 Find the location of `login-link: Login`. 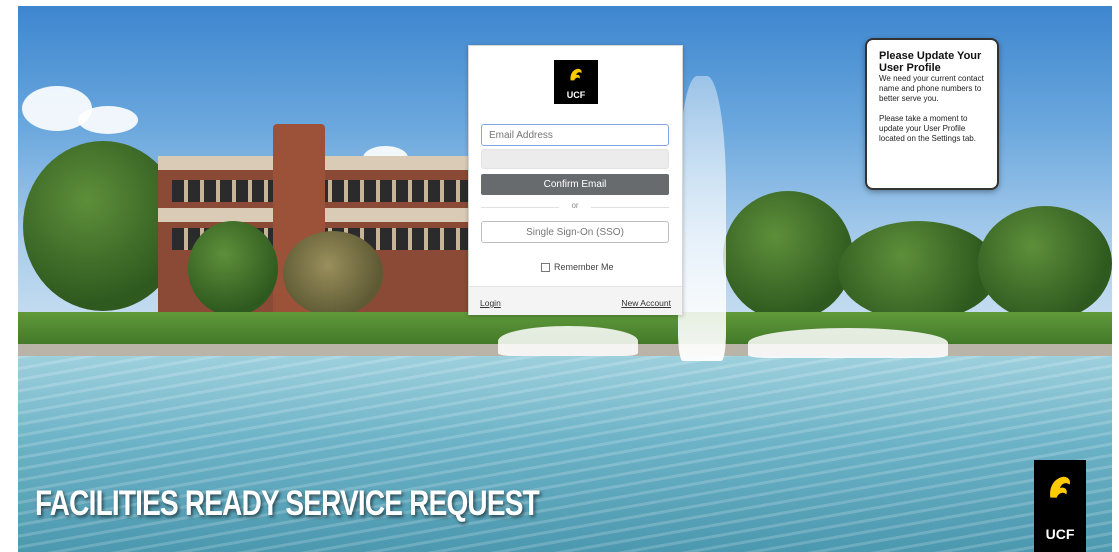

login-link: Login is located at coordinates (490, 303).